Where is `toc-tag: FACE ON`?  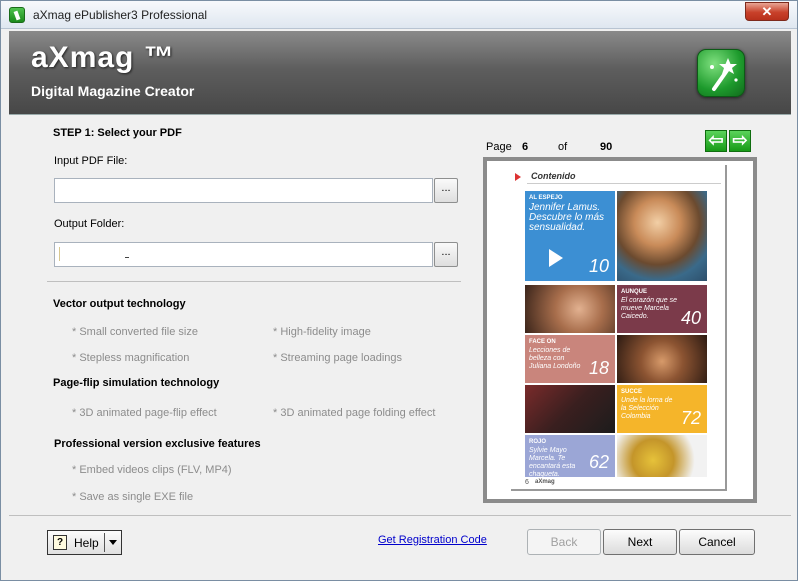
toc-tag: FACE ON is located at coordinates (542, 342).